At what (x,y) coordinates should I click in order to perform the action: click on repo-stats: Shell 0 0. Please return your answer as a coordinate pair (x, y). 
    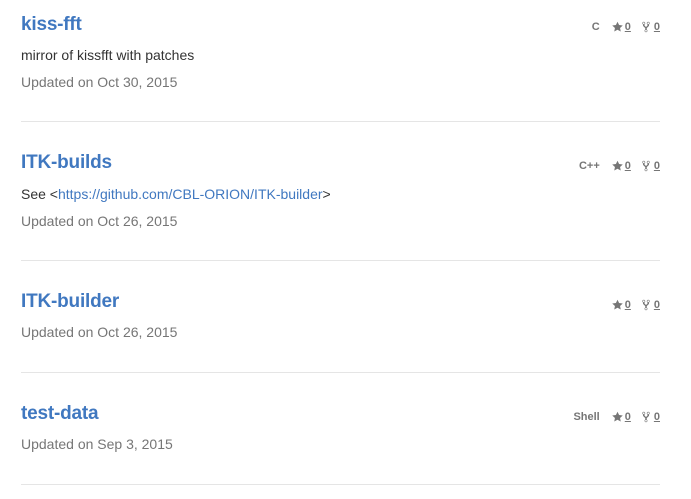
    Looking at the image, I should click on (616, 417).